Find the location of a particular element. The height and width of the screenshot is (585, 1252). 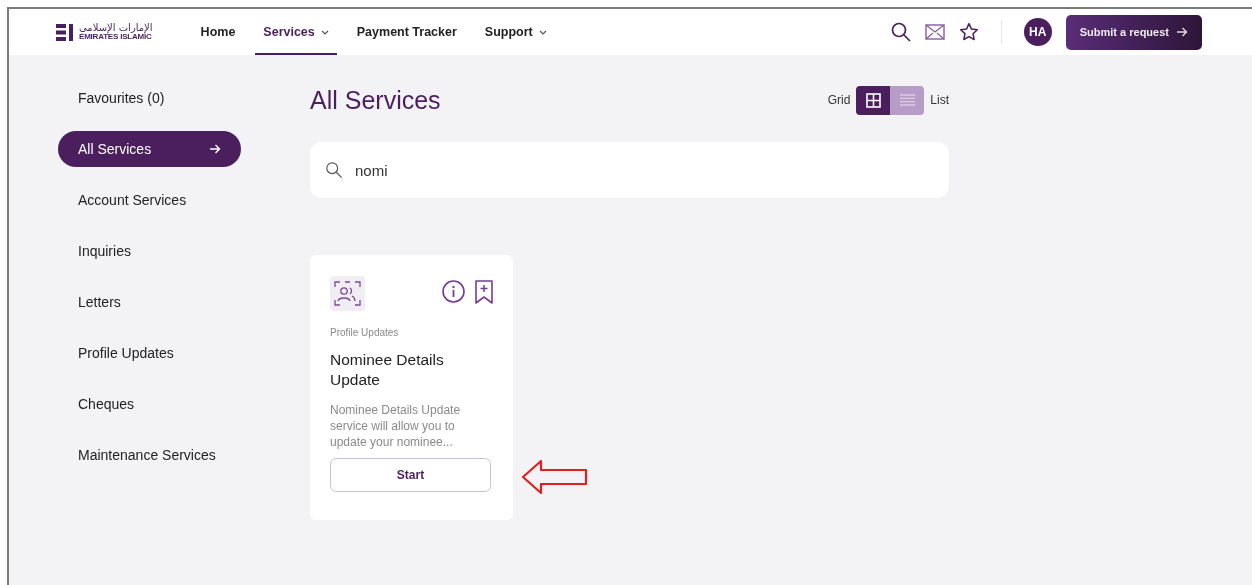

sidebar-item: All Services is located at coordinates (149, 149).